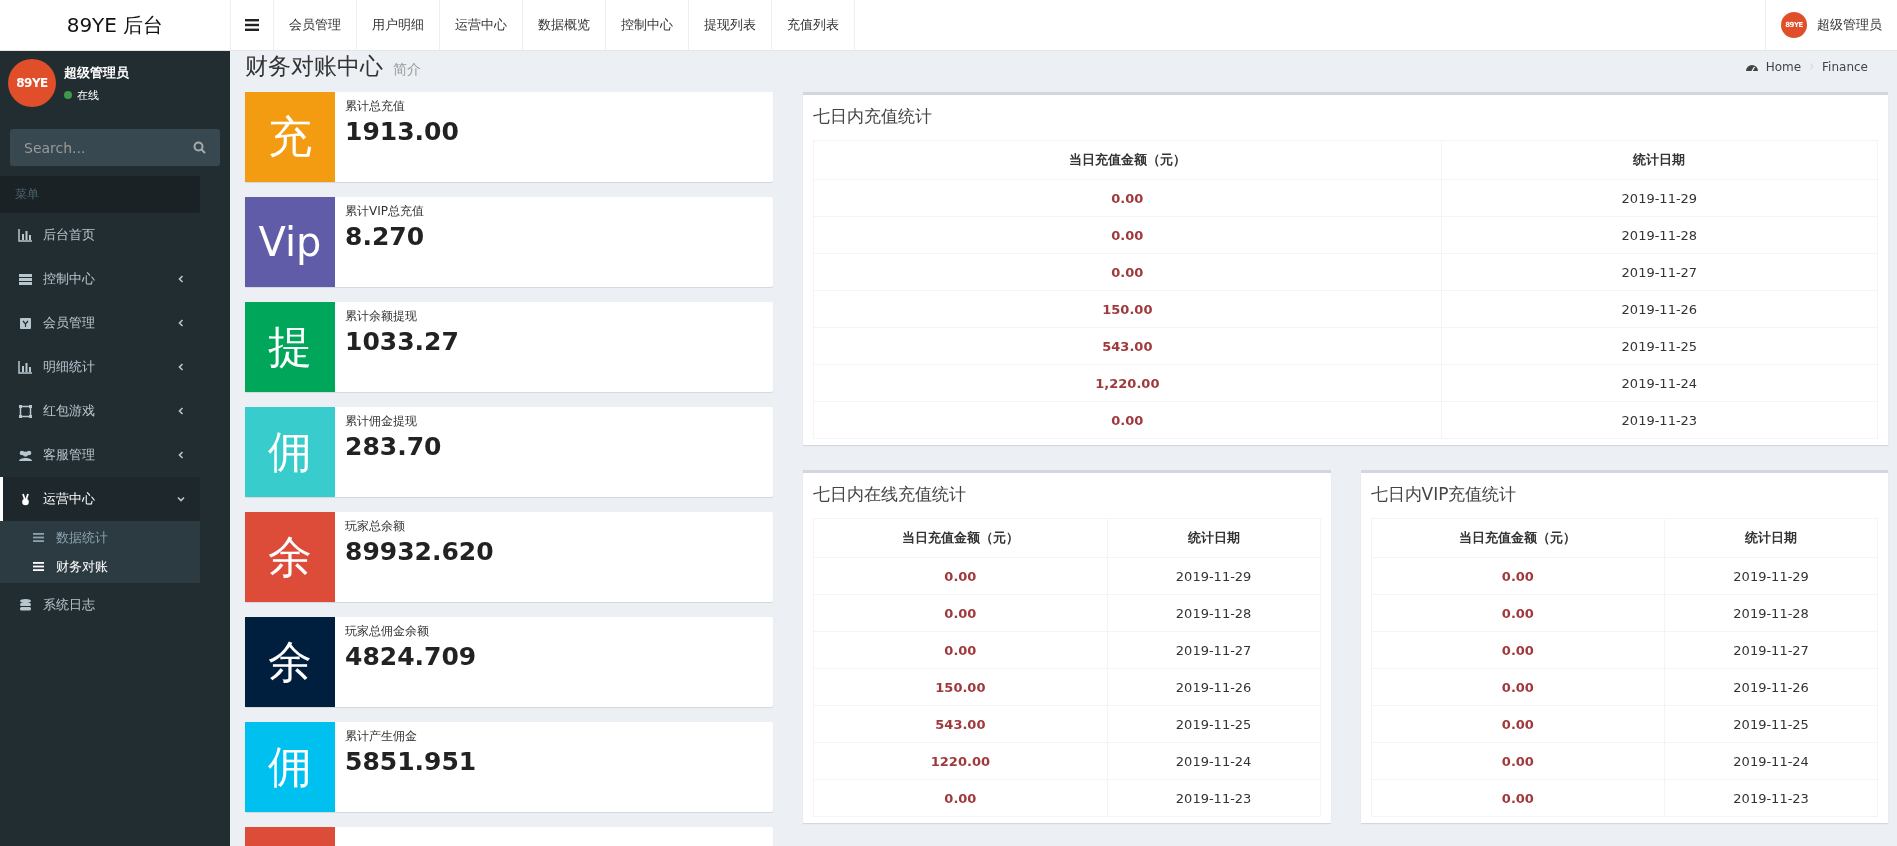 This screenshot has width=1897, height=846. What do you see at coordinates (647, 25) in the screenshot?
I see `nav-link: 控制中心` at bounding box center [647, 25].